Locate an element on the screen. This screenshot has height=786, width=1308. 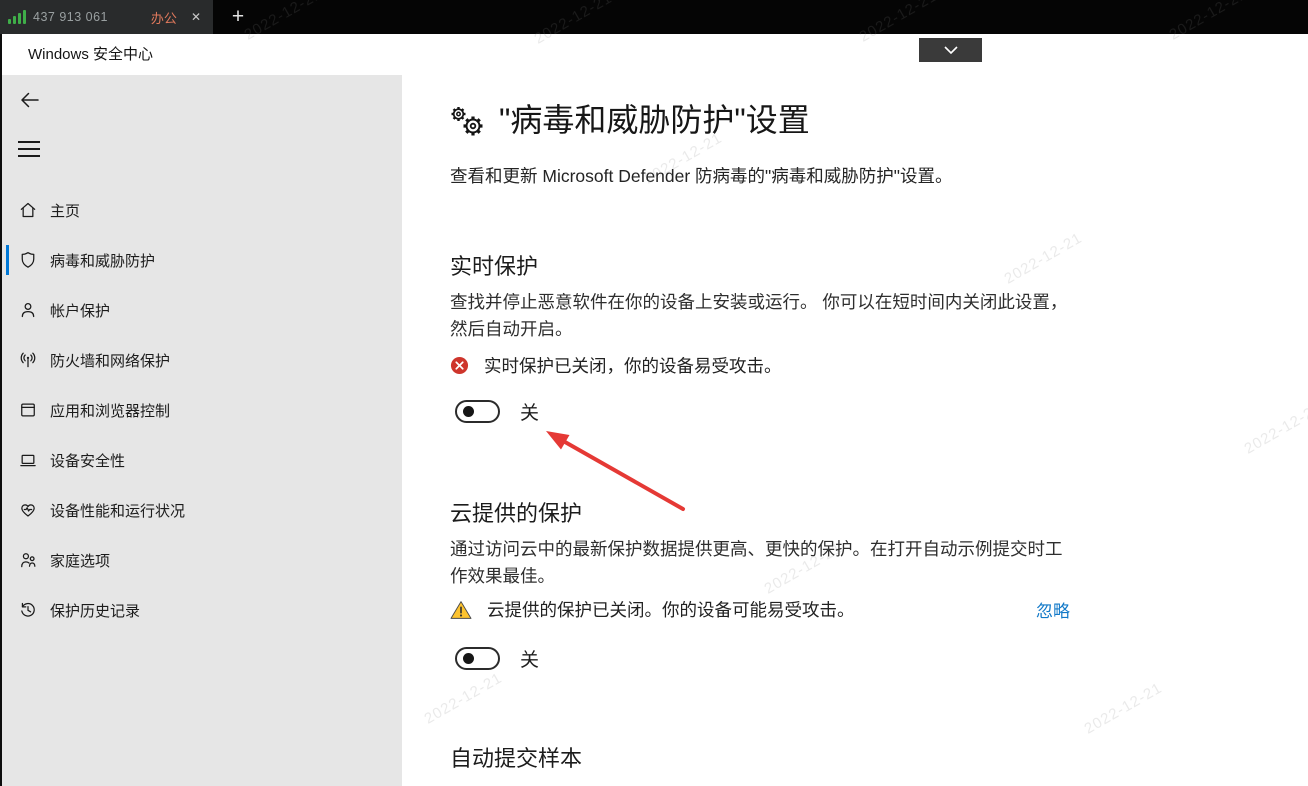
session-tab-label: 办公 is located at coordinates (163, 18).